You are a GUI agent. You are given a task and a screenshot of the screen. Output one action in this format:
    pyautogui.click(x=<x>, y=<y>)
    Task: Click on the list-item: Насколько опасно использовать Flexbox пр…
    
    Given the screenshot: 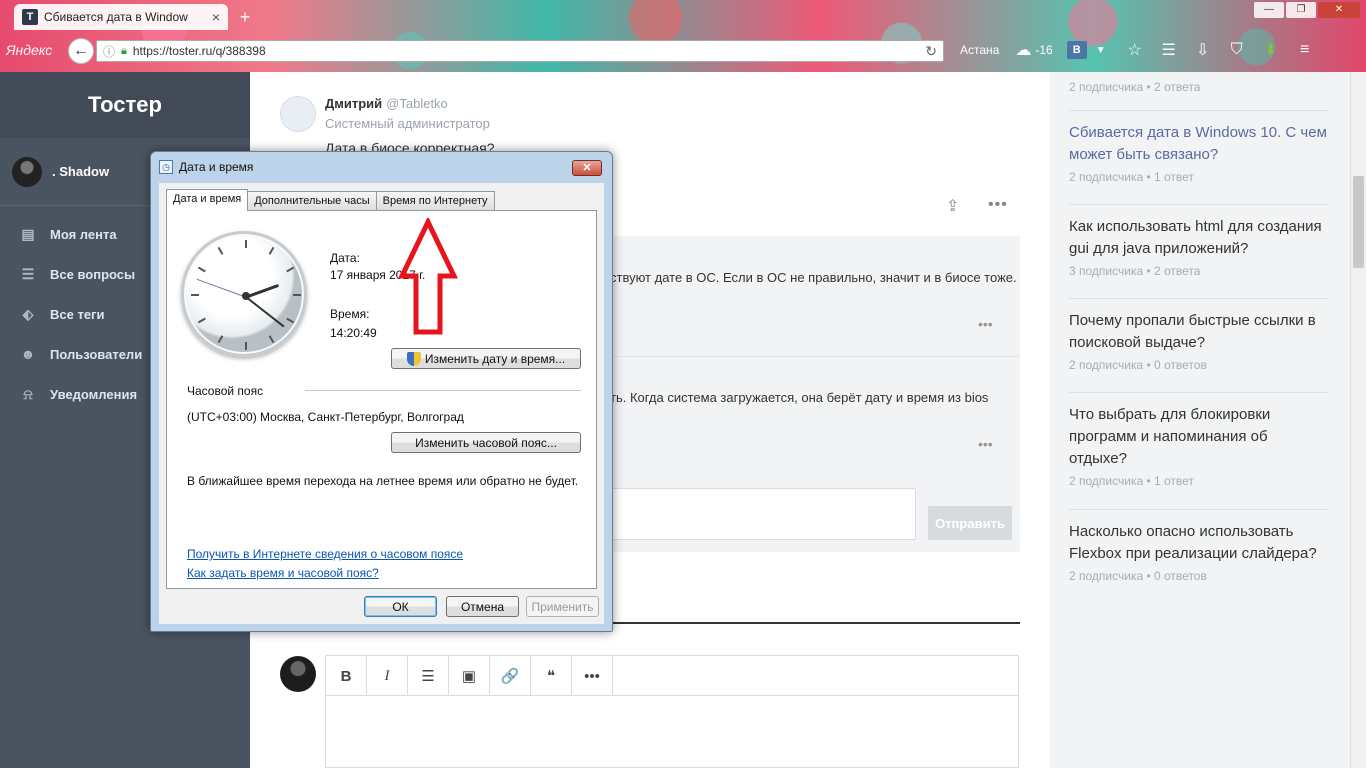 What is the action you would take?
    pyautogui.click(x=1199, y=552)
    